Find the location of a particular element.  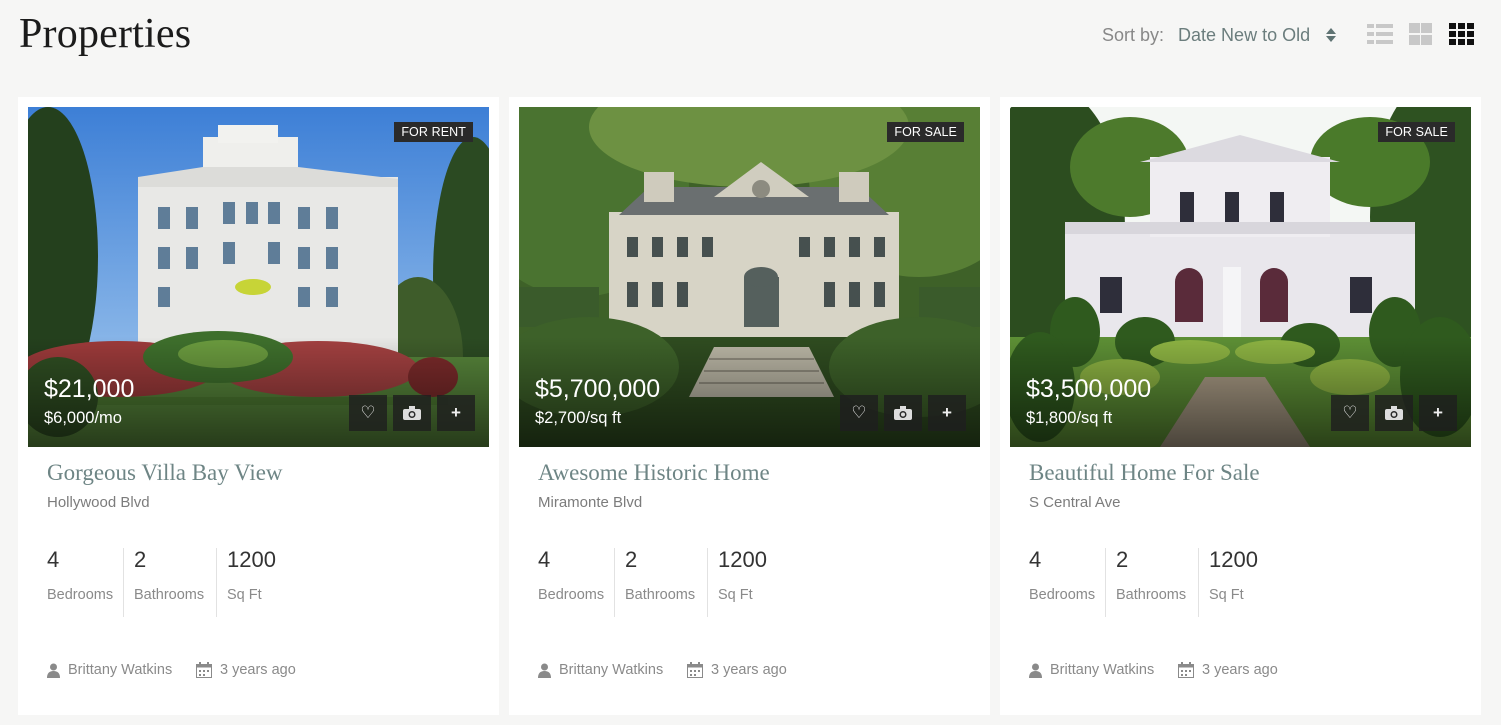

list-view-icon is located at coordinates (1380, 34).